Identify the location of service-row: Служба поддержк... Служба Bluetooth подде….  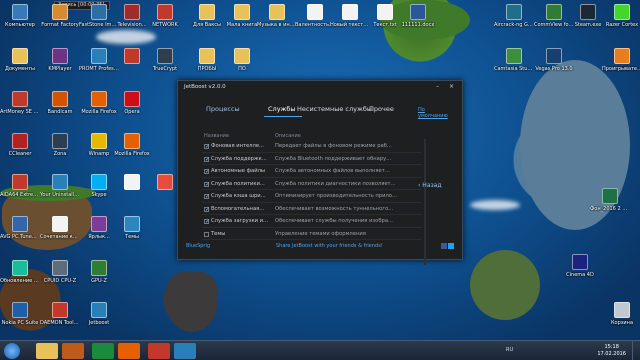
(312, 159).